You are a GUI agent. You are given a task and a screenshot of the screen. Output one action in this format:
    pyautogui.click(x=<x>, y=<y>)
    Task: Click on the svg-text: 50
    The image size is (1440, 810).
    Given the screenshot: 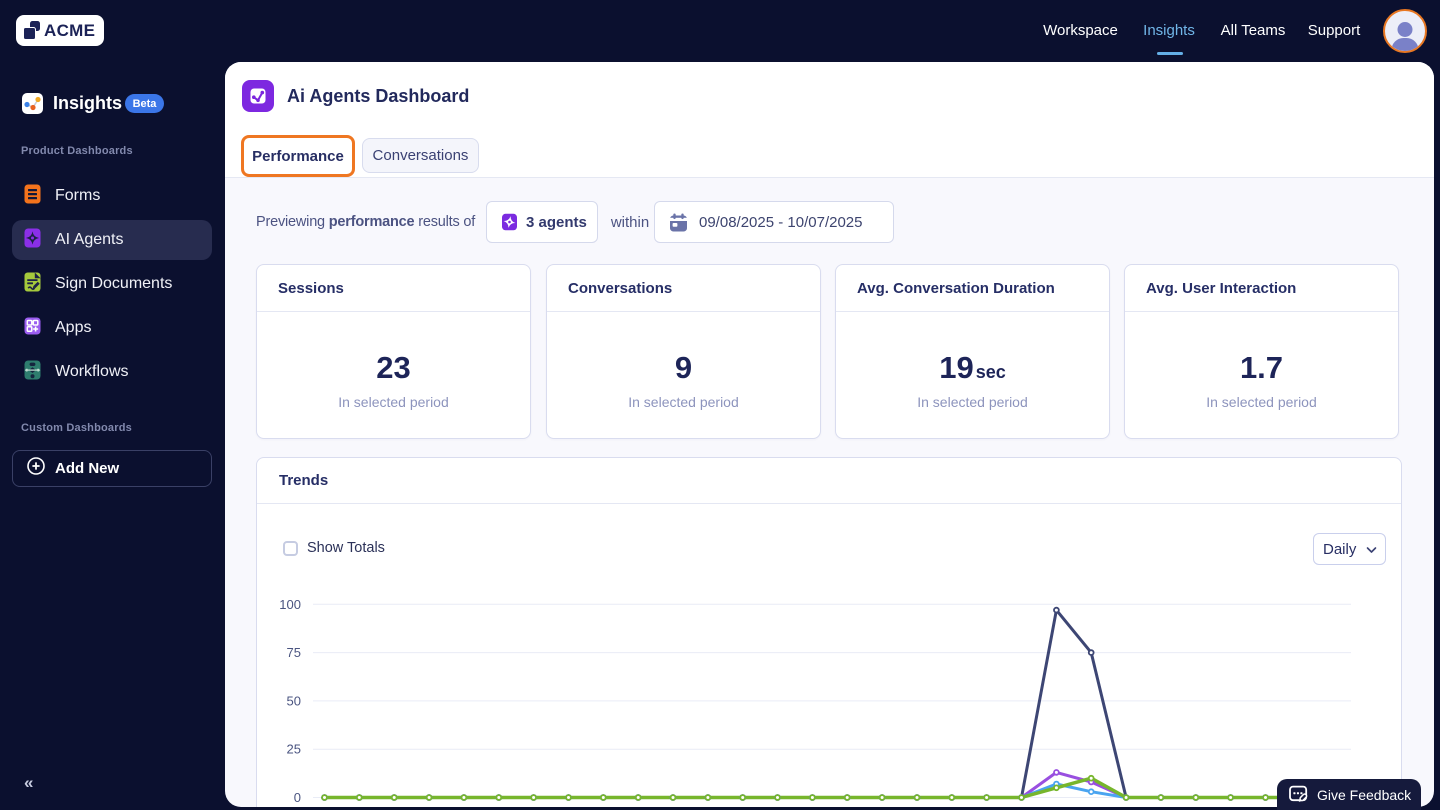 What is the action you would take?
    pyautogui.click(x=294, y=700)
    